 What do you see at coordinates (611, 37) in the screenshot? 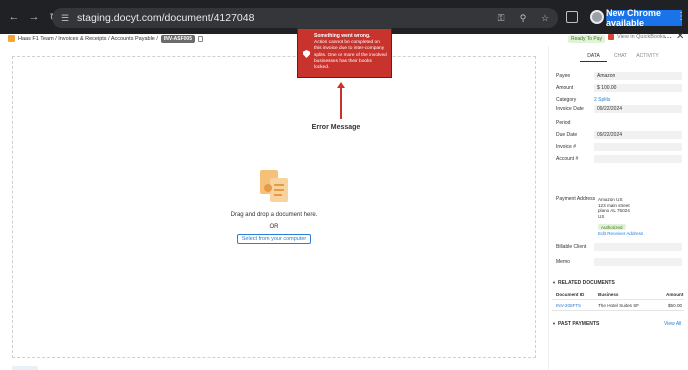
I see `quickbooks-icon` at bounding box center [611, 37].